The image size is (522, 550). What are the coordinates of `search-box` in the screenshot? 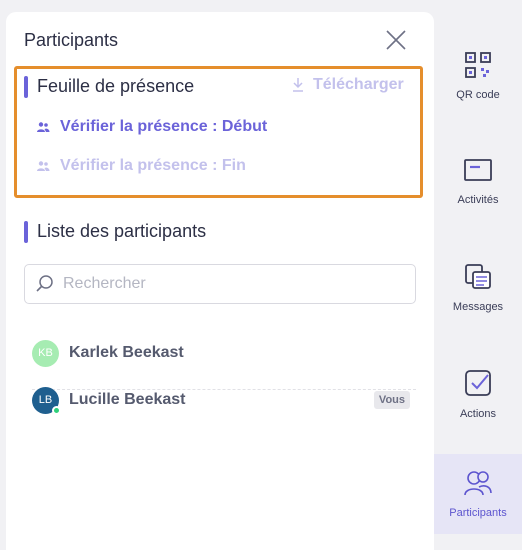 It's located at (220, 284).